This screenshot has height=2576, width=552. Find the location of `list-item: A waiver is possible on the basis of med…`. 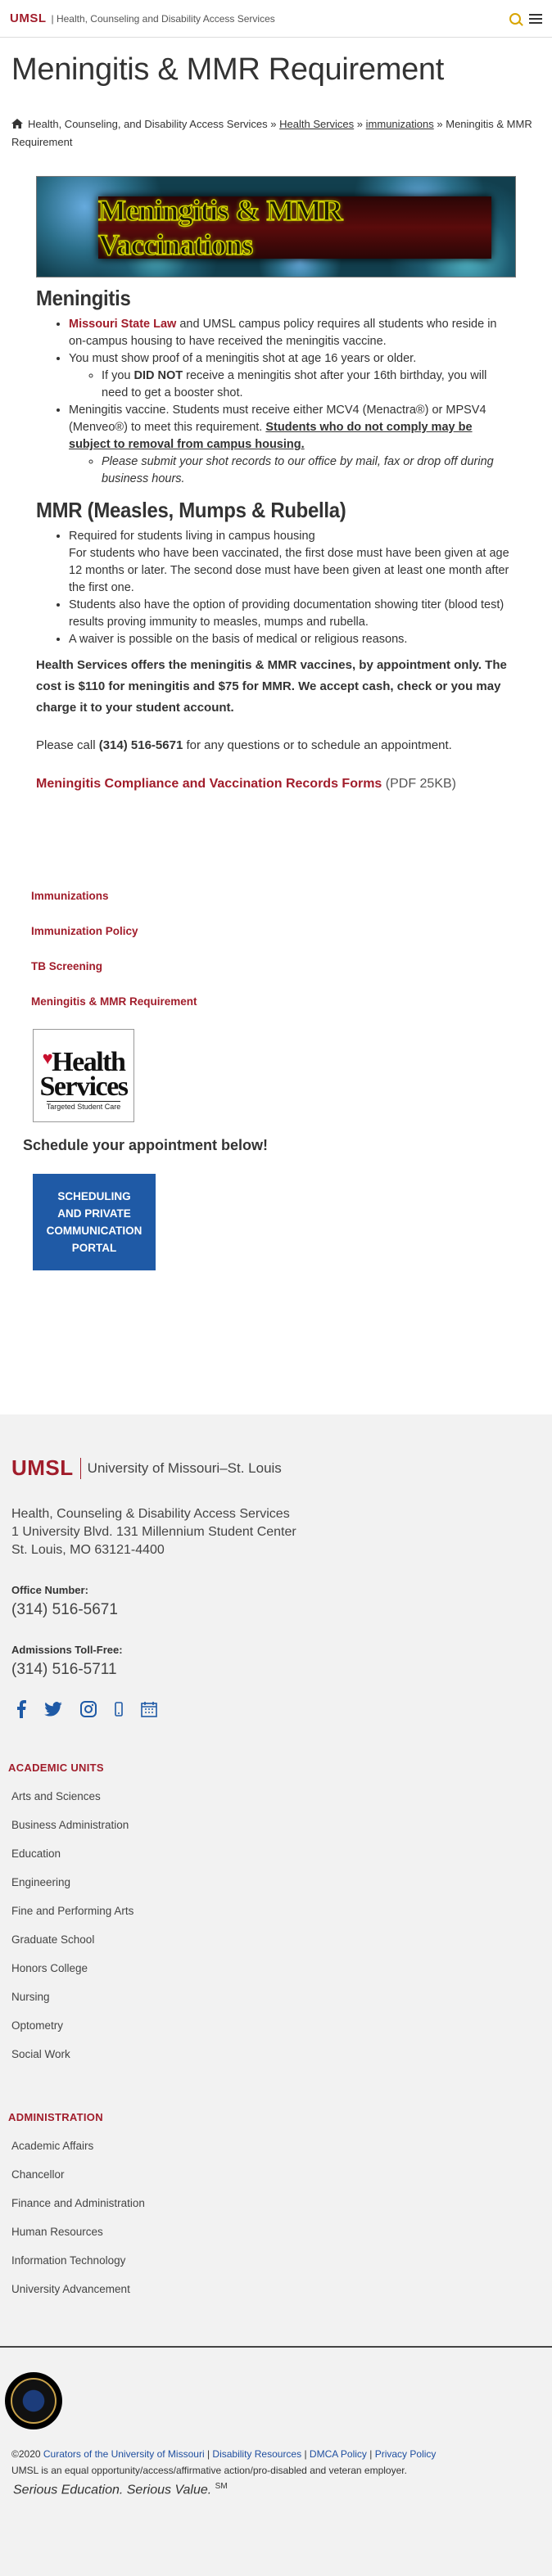

list-item: A waiver is possible on the basis of med… is located at coordinates (292, 639).